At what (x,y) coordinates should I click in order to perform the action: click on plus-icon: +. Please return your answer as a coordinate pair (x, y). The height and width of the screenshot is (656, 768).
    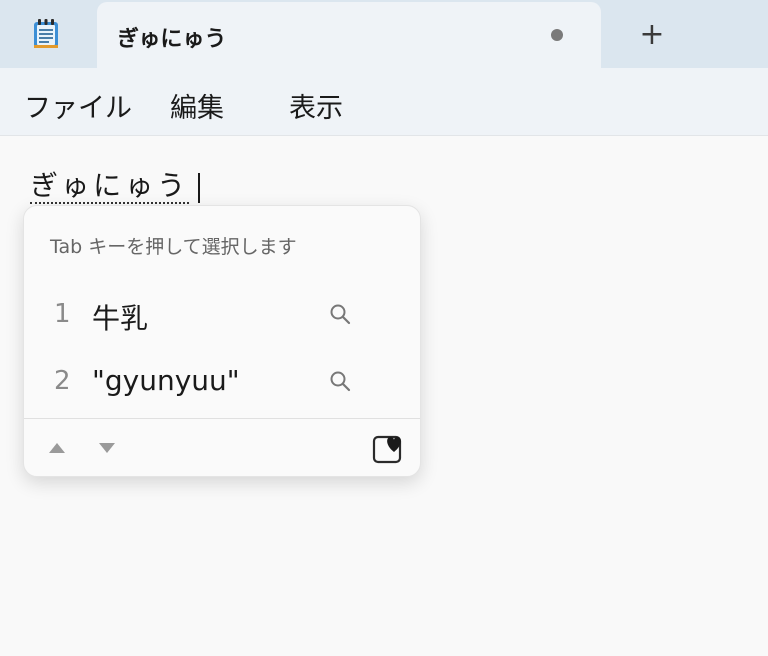
    Looking at the image, I should click on (652, 34).